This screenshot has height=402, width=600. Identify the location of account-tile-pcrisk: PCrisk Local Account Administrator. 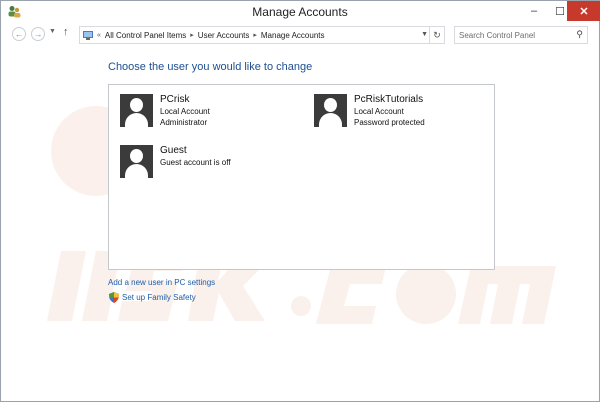
(165, 111).